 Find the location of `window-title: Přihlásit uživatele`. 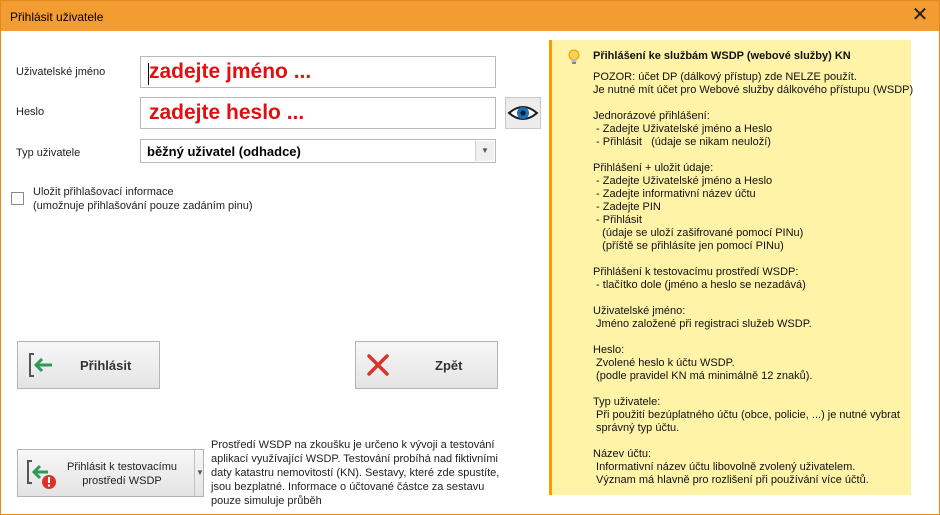

window-title: Přihlásit uživatele is located at coordinates (57, 17).